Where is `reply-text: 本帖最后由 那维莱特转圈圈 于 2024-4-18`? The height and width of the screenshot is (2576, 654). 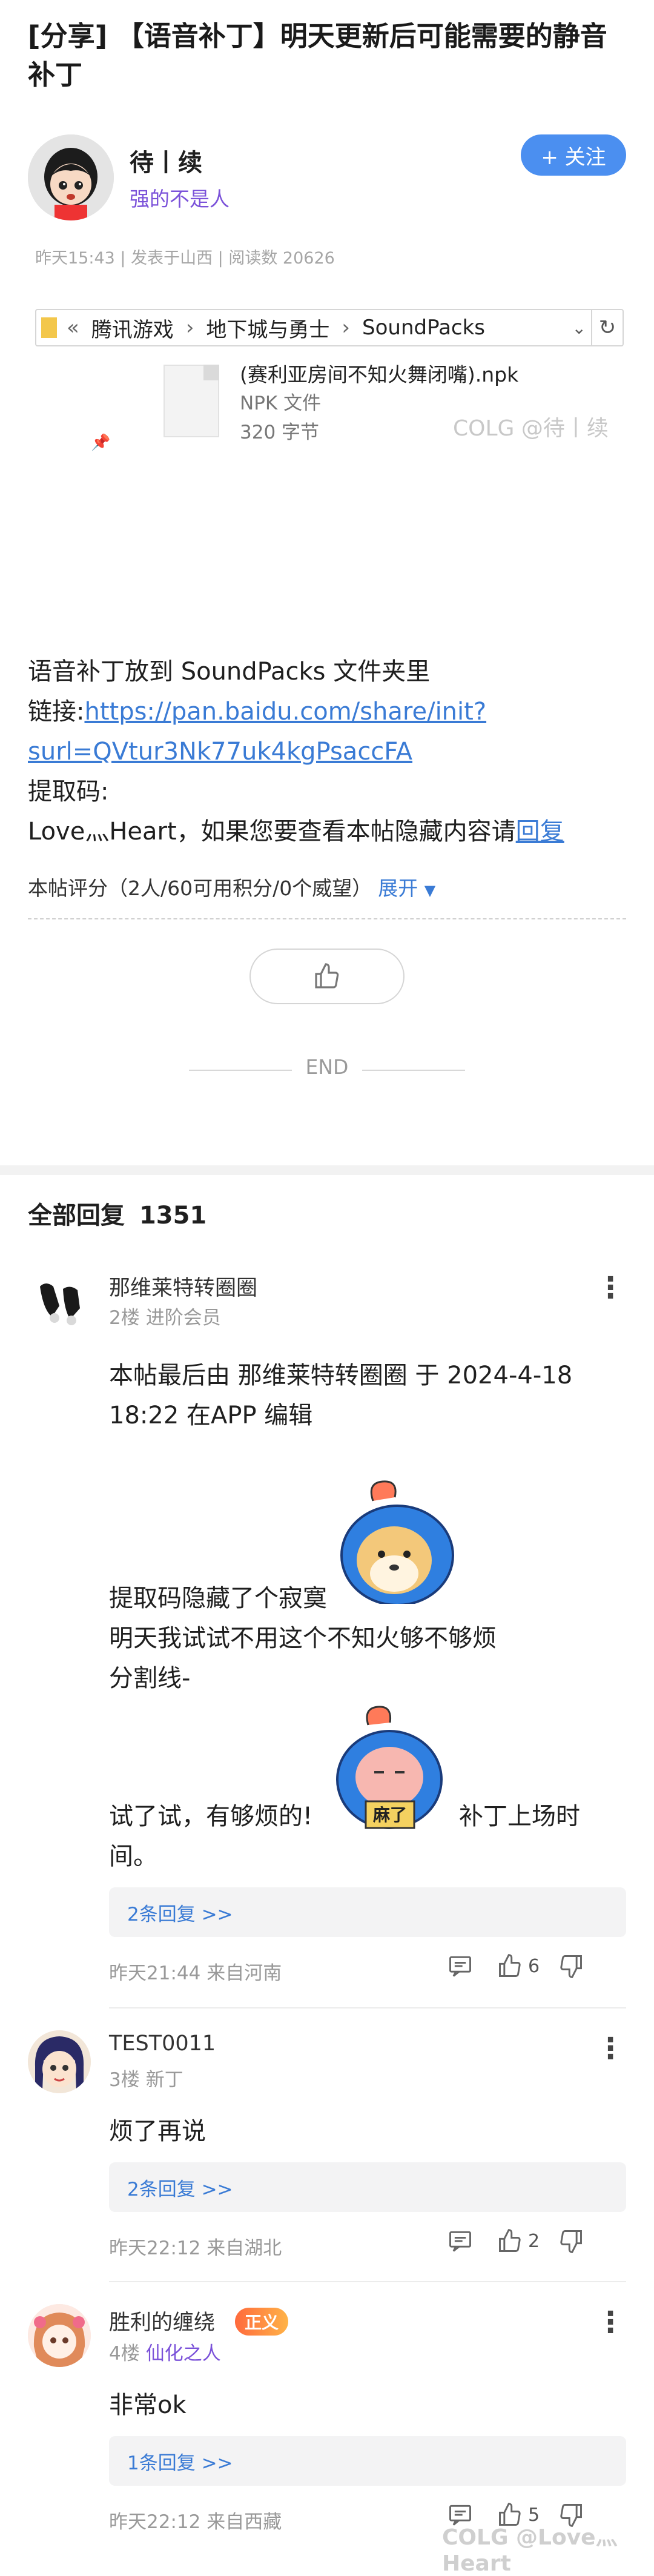
reply-text: 本帖最后由 那维莱特转圈圈 于 2024-4-18 is located at coordinates (341, 1375).